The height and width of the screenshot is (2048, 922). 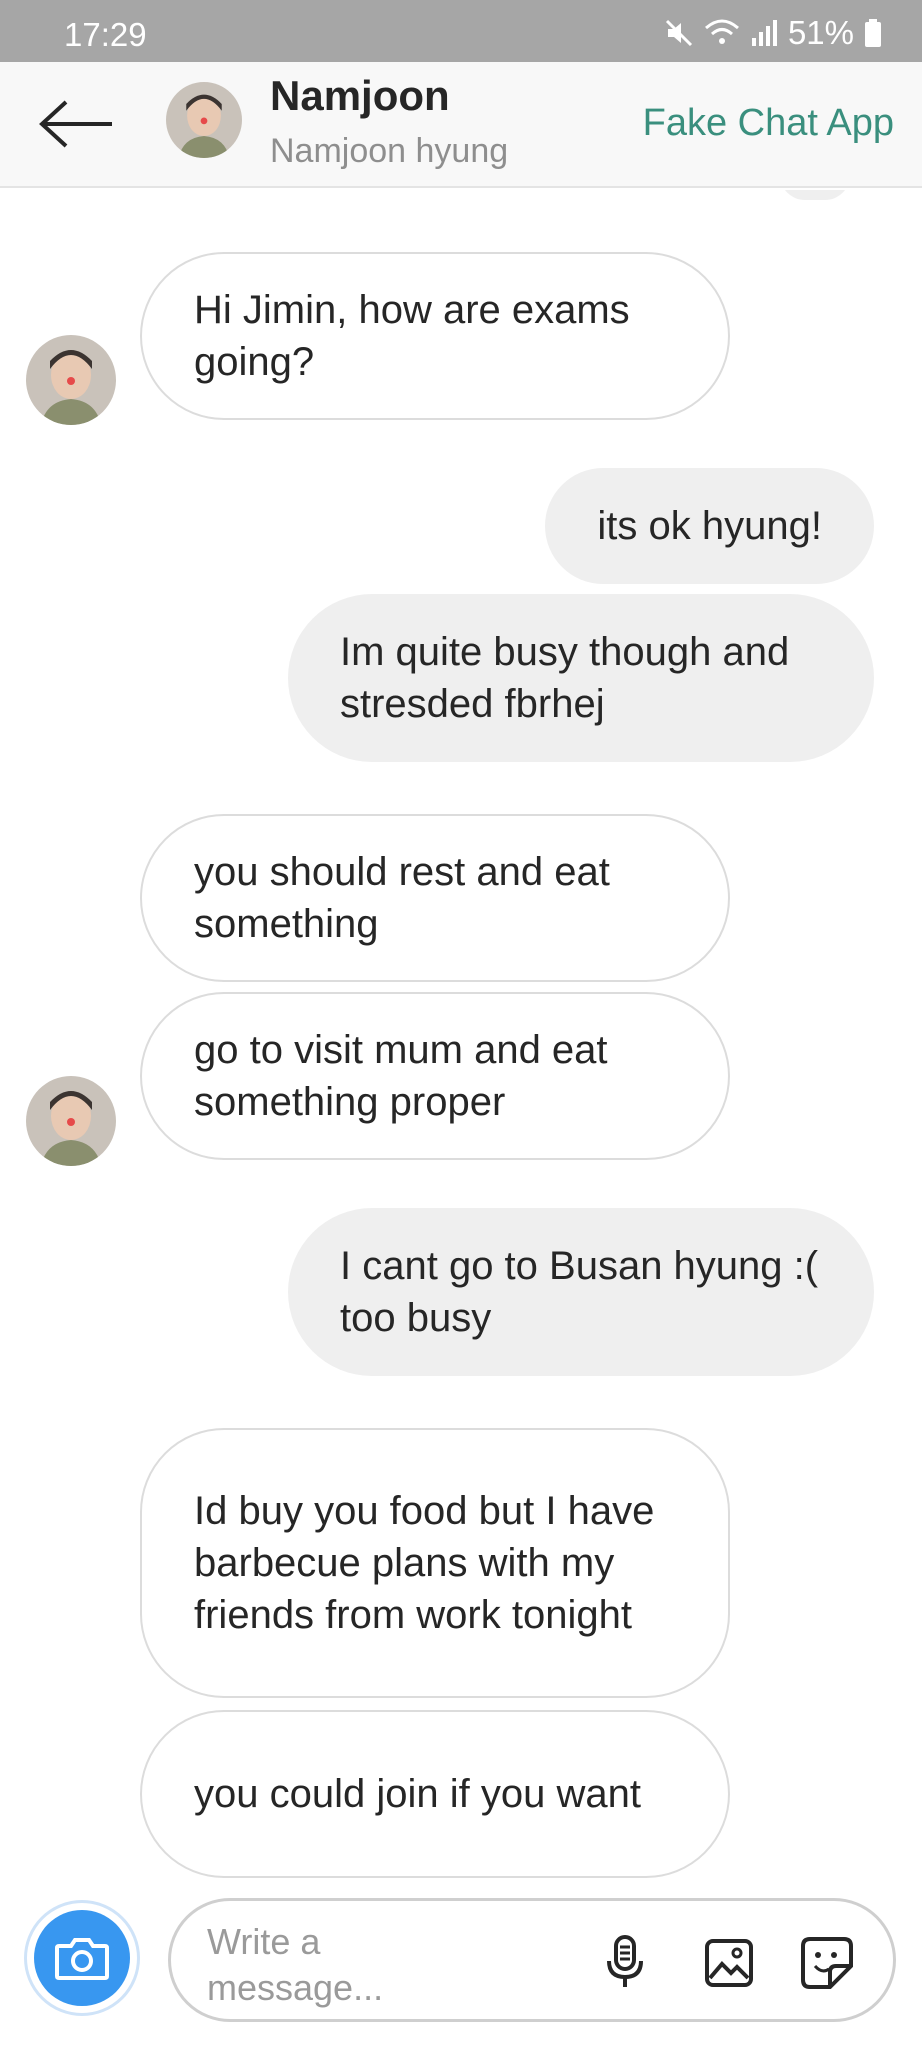 I want to click on sticker-icon, so click(x=827, y=1963).